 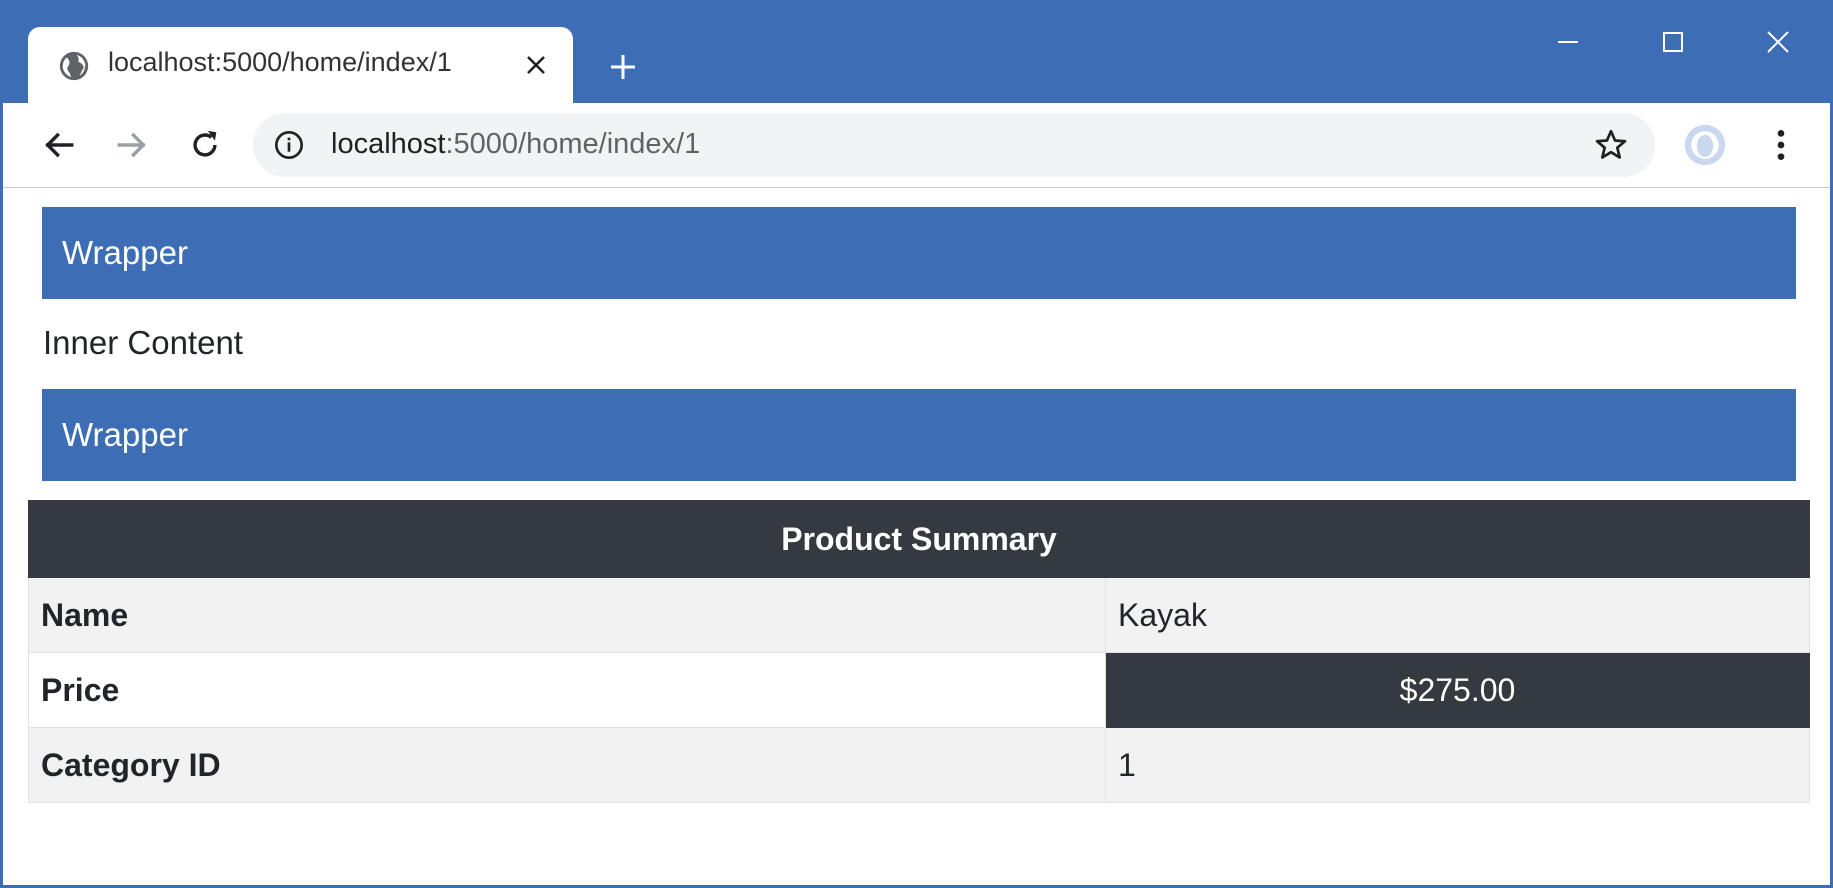 I want to click on row-label-price: Price, so click(x=567, y=690).